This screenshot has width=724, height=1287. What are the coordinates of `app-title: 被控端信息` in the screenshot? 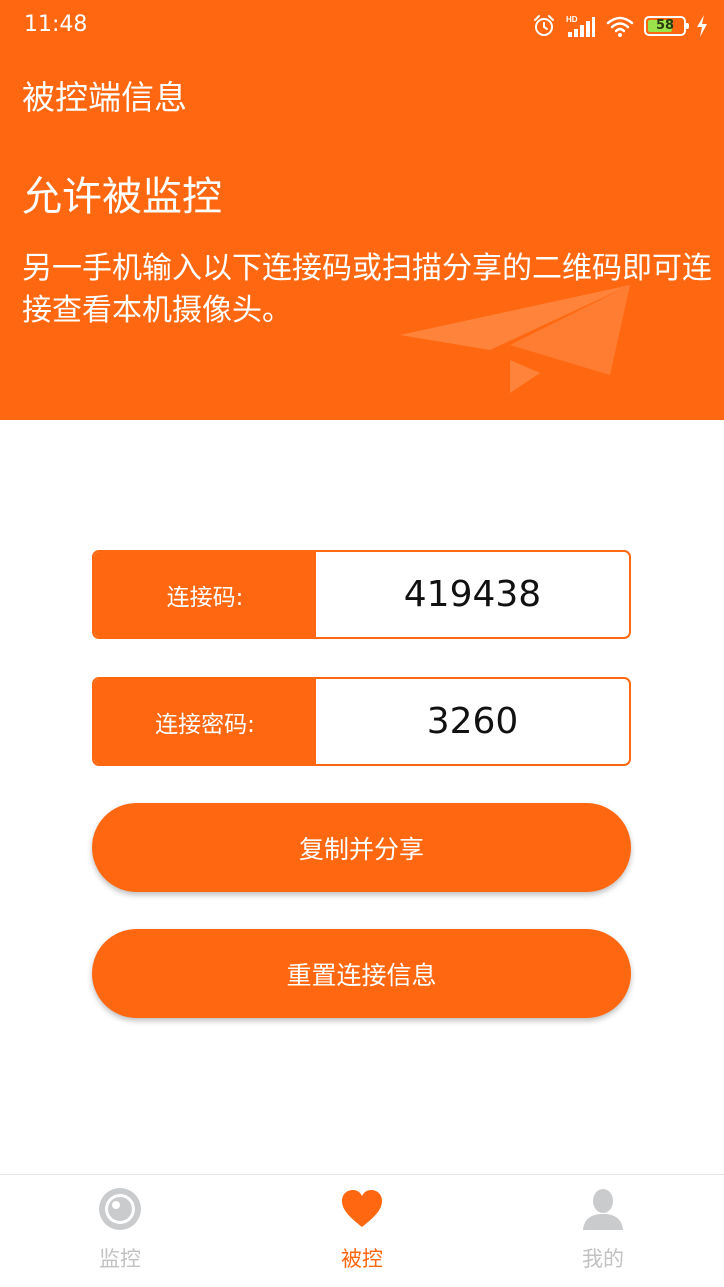 It's located at (104, 97).